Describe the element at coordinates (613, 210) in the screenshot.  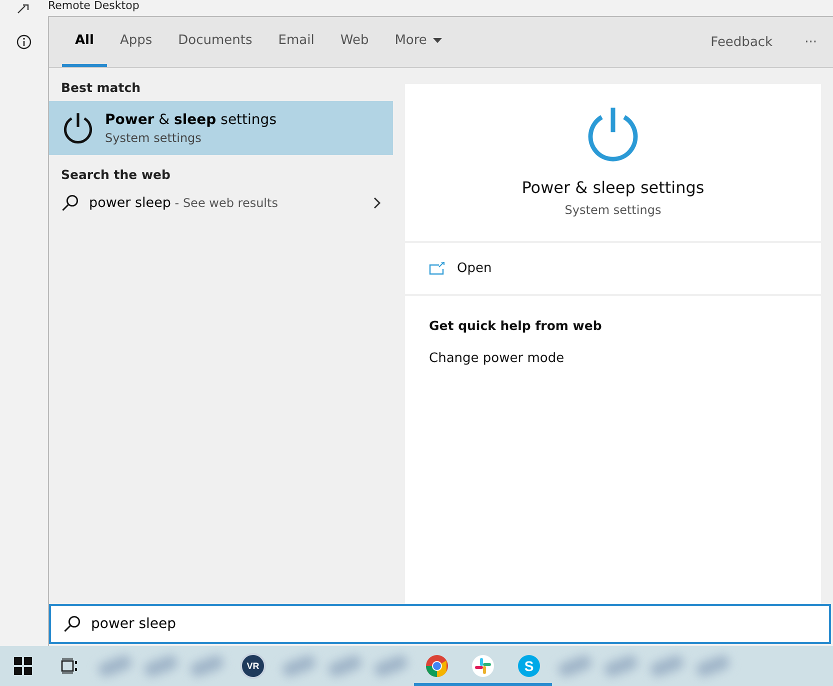
I see `preview-subtitle: System settings` at that location.